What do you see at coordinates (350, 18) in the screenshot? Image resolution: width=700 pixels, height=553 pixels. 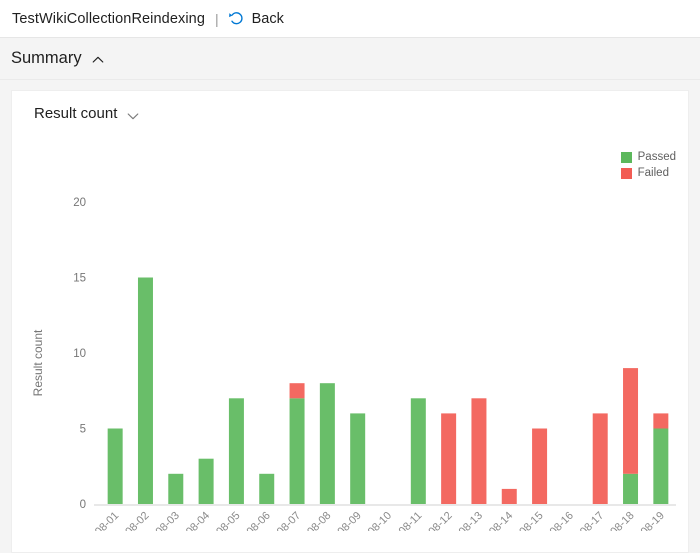 I see `page-titlebar: TestWikiCollectionReindexing | Back` at bounding box center [350, 18].